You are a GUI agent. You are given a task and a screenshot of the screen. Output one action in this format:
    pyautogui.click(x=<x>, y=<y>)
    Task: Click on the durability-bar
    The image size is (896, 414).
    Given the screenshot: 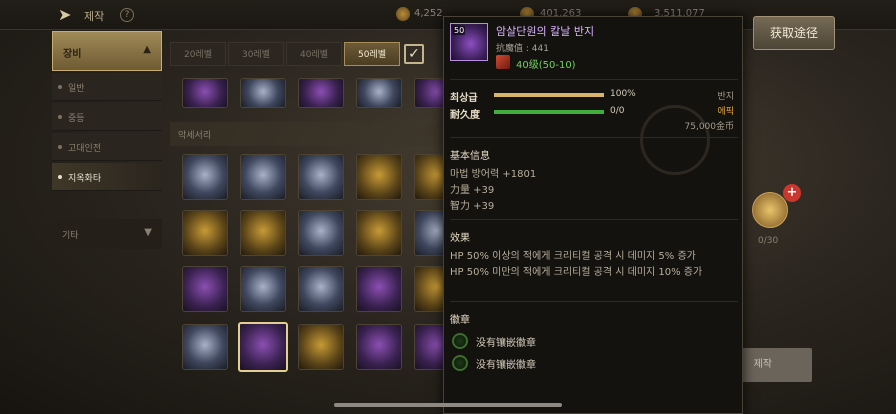 What is the action you would take?
    pyautogui.click(x=549, y=112)
    